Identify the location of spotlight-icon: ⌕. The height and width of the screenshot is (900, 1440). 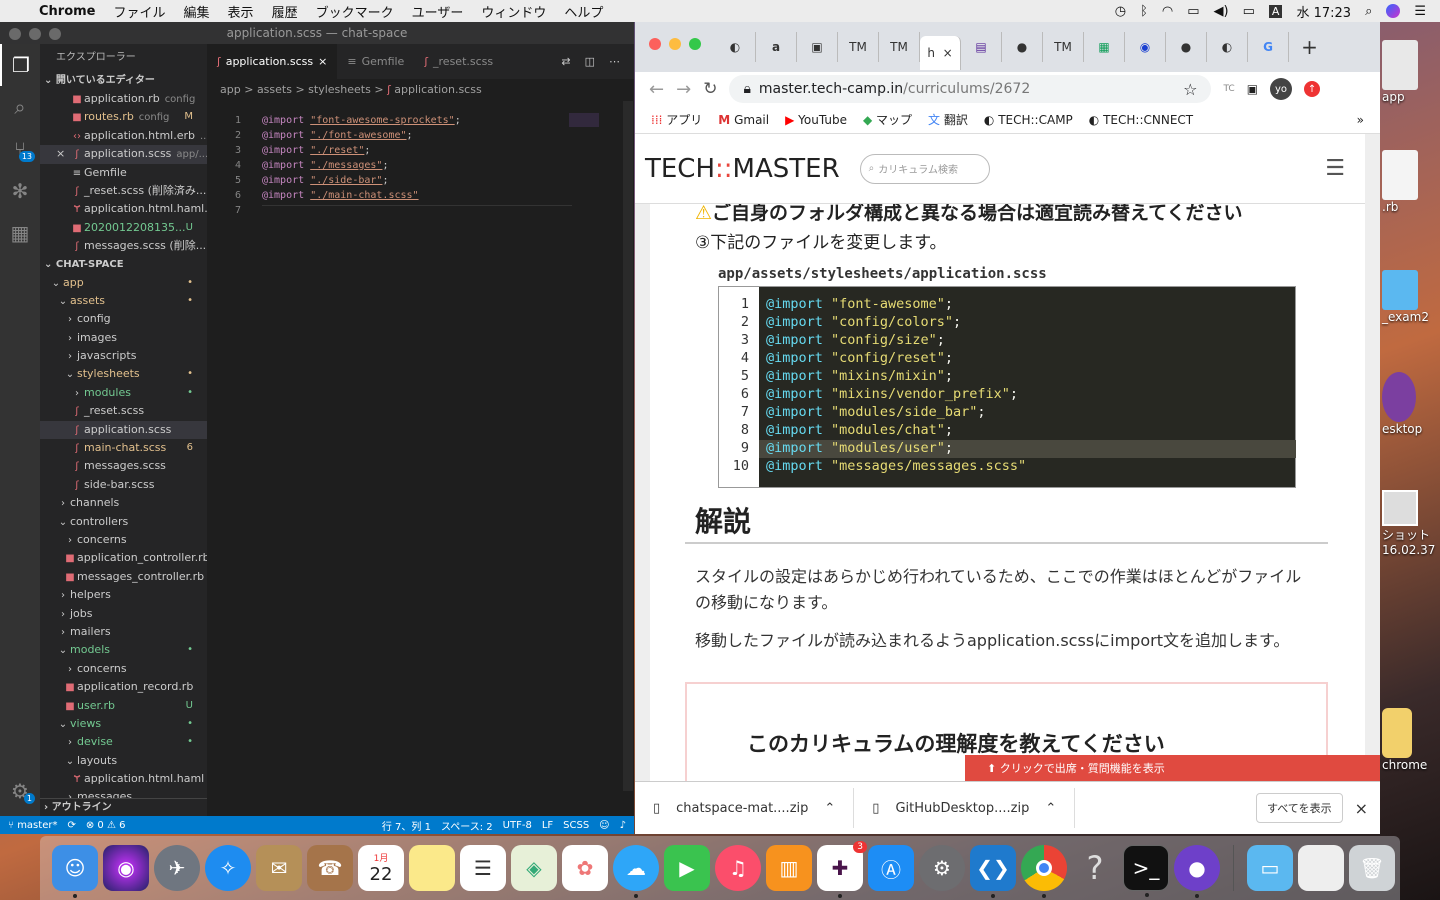
(1368, 11).